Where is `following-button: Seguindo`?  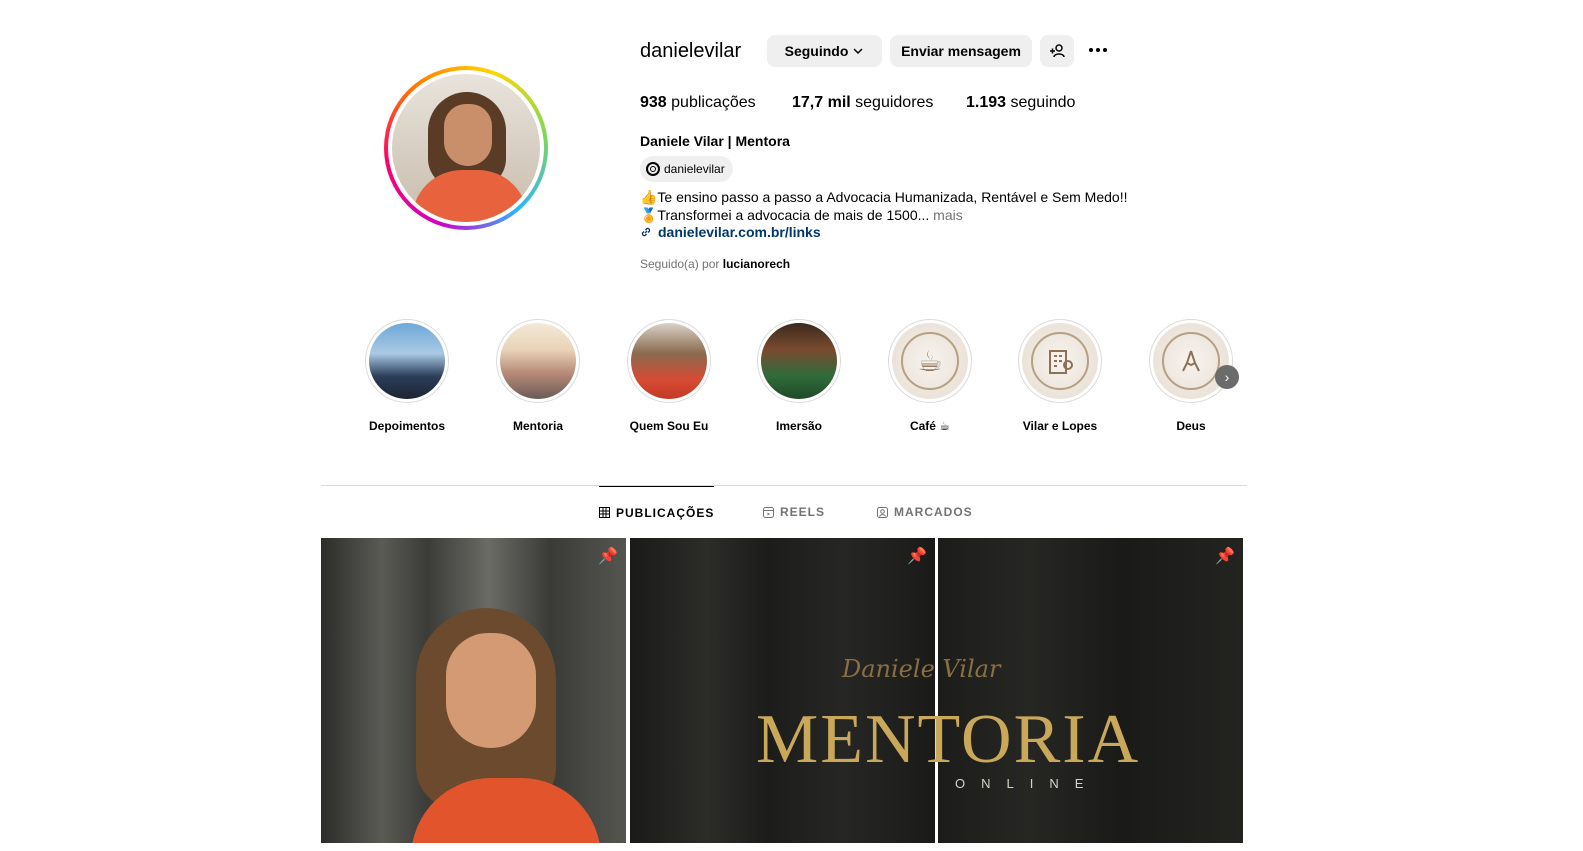
following-button: Seguindo is located at coordinates (824, 51).